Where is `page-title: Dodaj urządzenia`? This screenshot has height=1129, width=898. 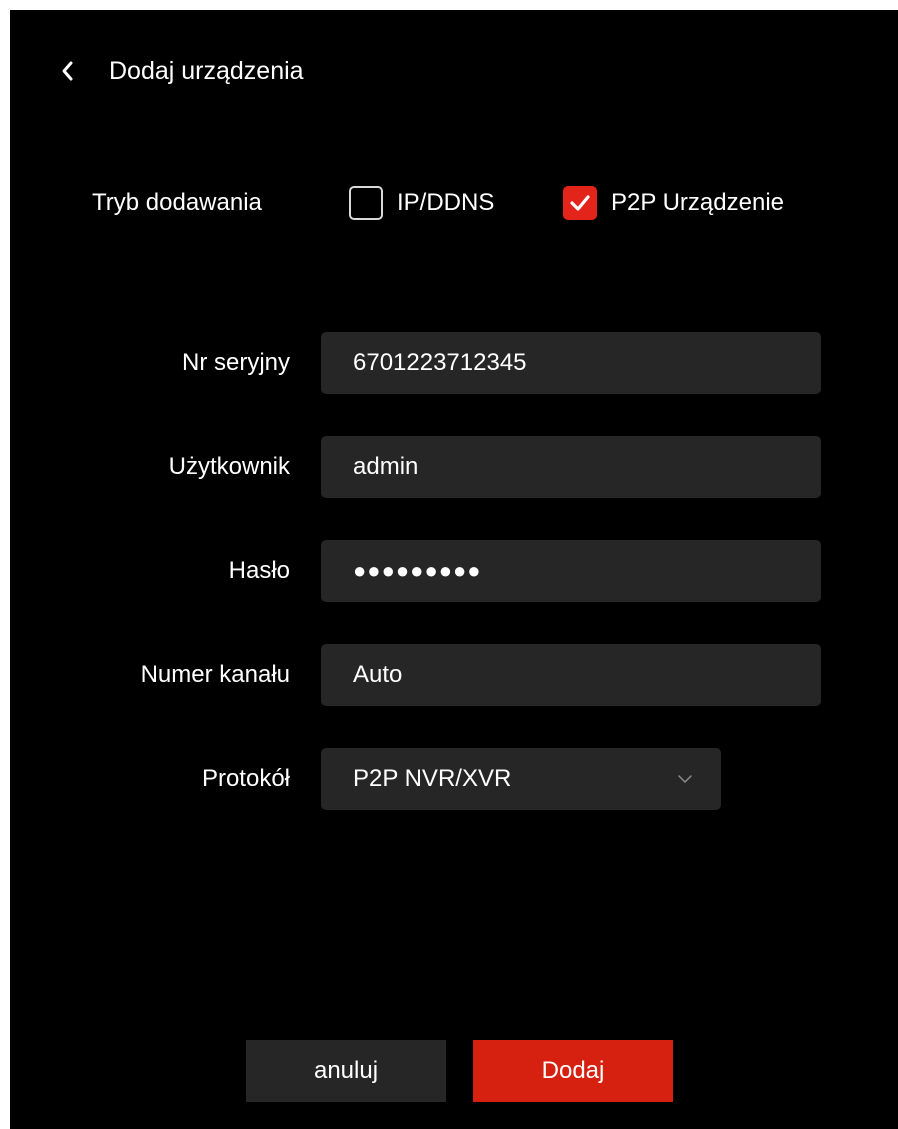 page-title: Dodaj urządzenia is located at coordinates (206, 71).